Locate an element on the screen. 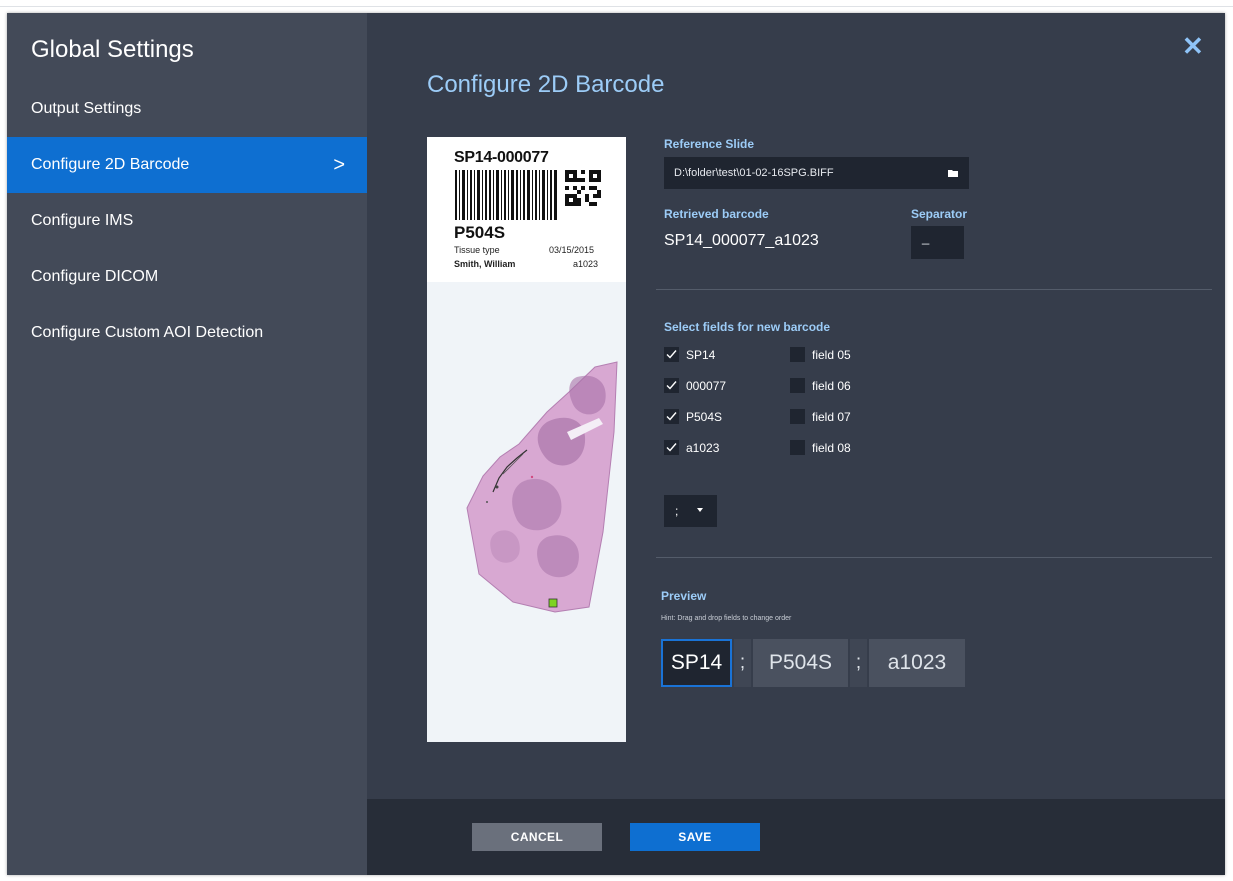 The image size is (1233, 881). checkbox-label: SP14 is located at coordinates (701, 355).